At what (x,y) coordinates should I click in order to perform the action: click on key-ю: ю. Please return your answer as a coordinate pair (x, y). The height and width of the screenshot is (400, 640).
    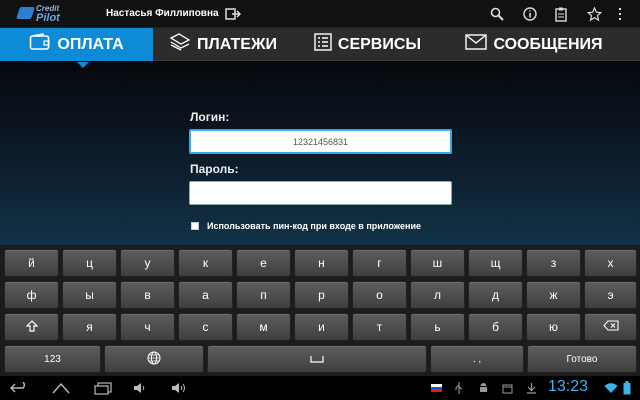
    Looking at the image, I should click on (553, 327).